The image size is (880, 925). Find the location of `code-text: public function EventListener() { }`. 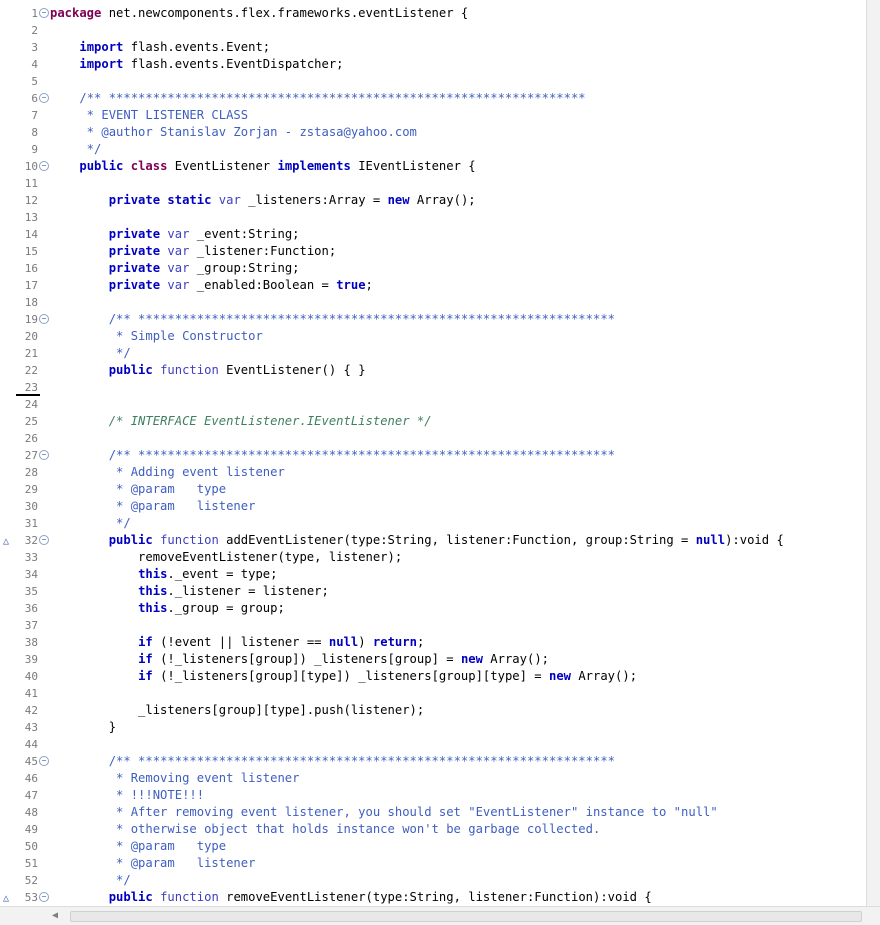

code-text: public function EventListener() { } is located at coordinates (208, 370).